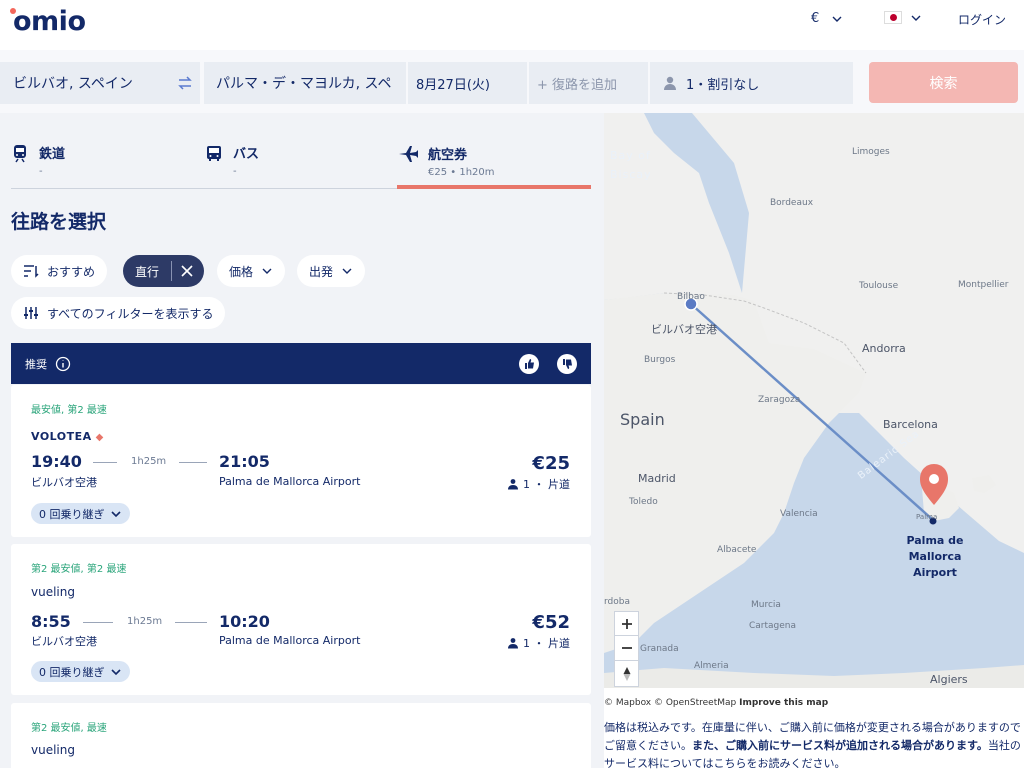 Image resolution: width=1024 pixels, height=783 pixels. I want to click on tab-bus: バス -, so click(232, 160).